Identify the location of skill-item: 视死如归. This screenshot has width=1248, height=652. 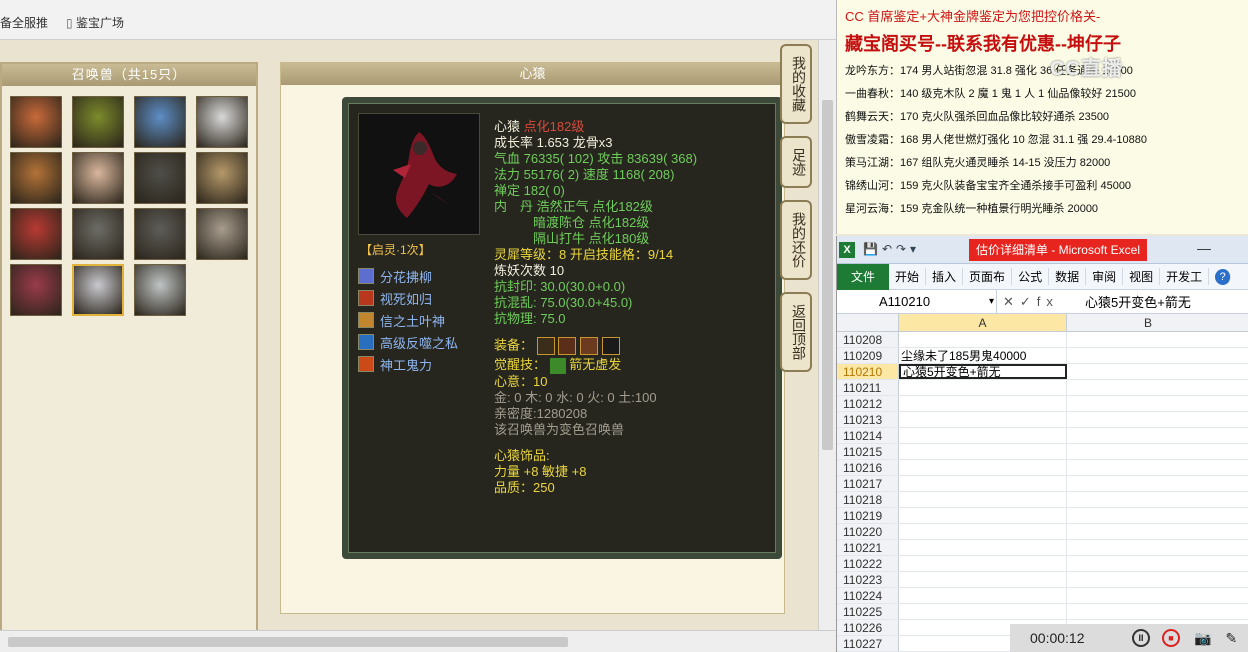
(408, 298).